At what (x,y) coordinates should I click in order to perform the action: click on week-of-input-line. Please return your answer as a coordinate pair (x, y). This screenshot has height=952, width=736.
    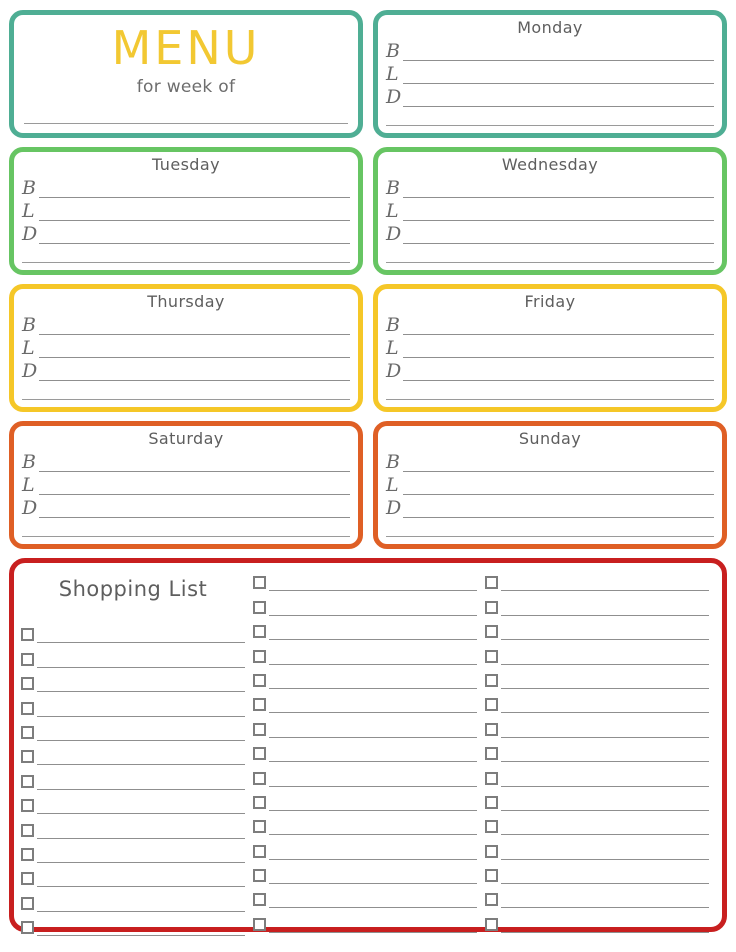
    Looking at the image, I should click on (186, 123).